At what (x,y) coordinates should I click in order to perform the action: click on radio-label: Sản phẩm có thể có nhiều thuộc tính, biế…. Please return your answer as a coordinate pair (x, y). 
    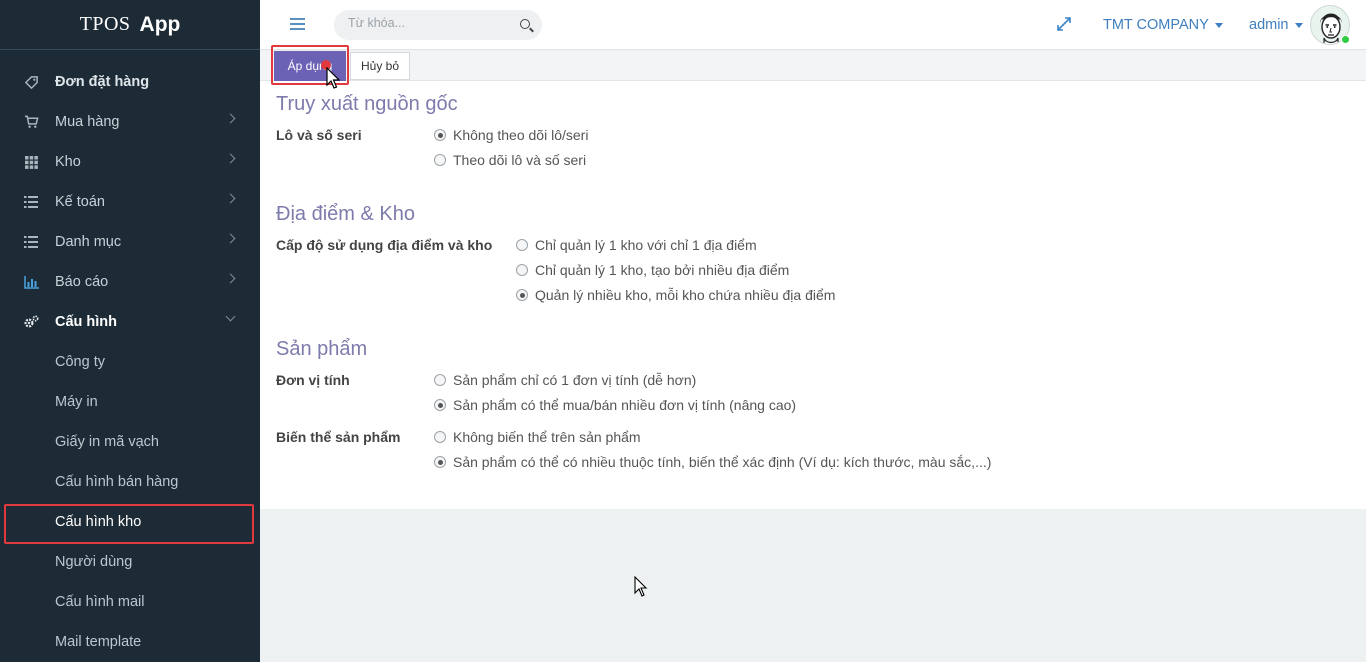
    Looking at the image, I should click on (722, 462).